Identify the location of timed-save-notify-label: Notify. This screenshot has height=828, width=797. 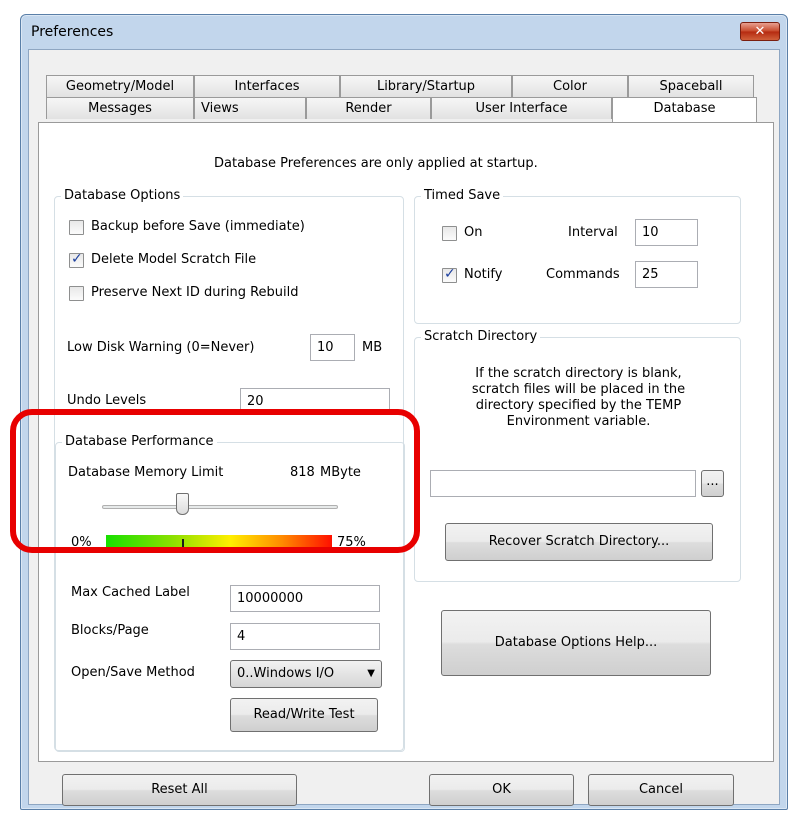
(483, 274).